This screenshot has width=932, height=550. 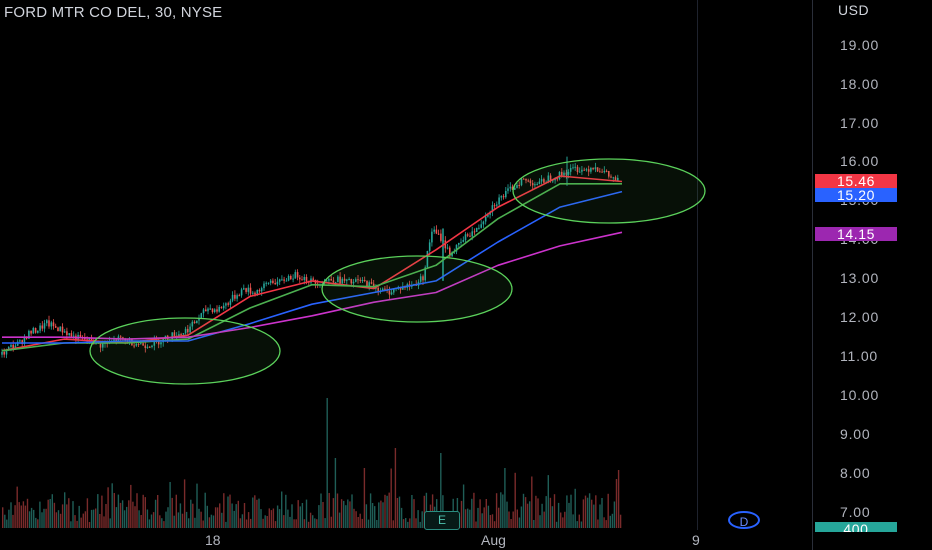 I want to click on symbol-title: FORD MTR CO DEL, 30, NYSE, so click(x=113, y=12).